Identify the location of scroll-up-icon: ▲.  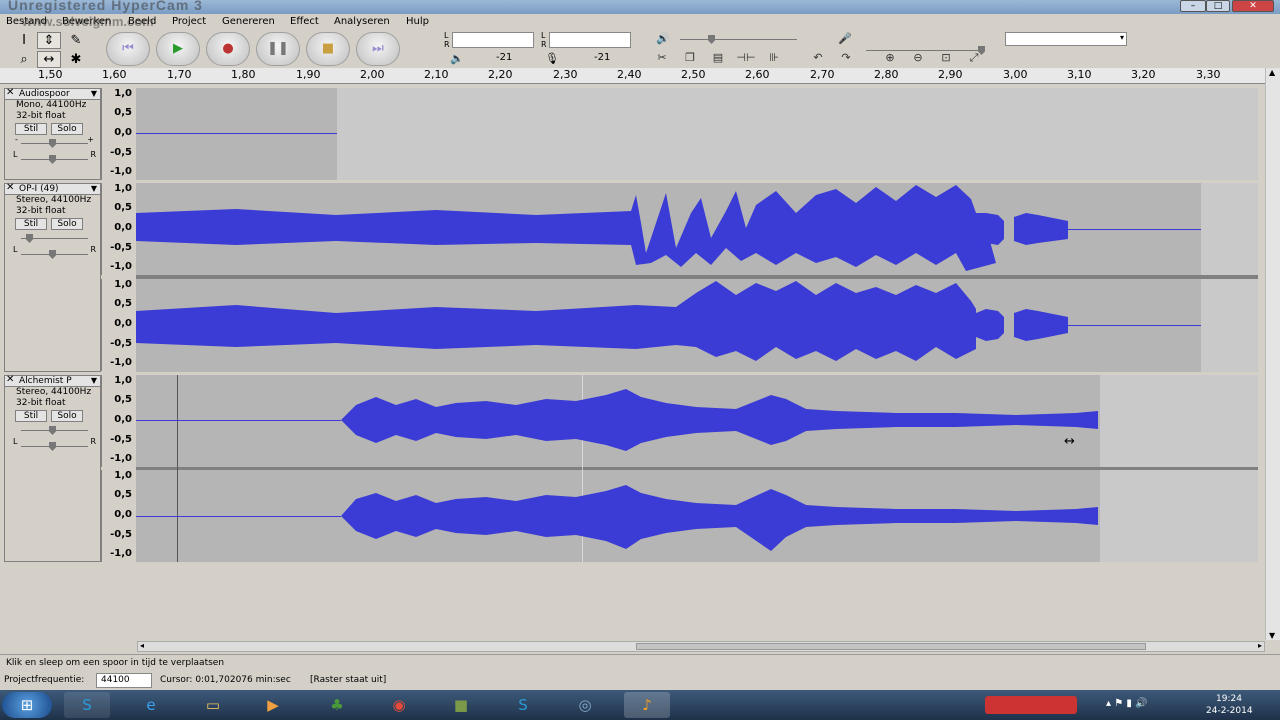
(1272, 72).